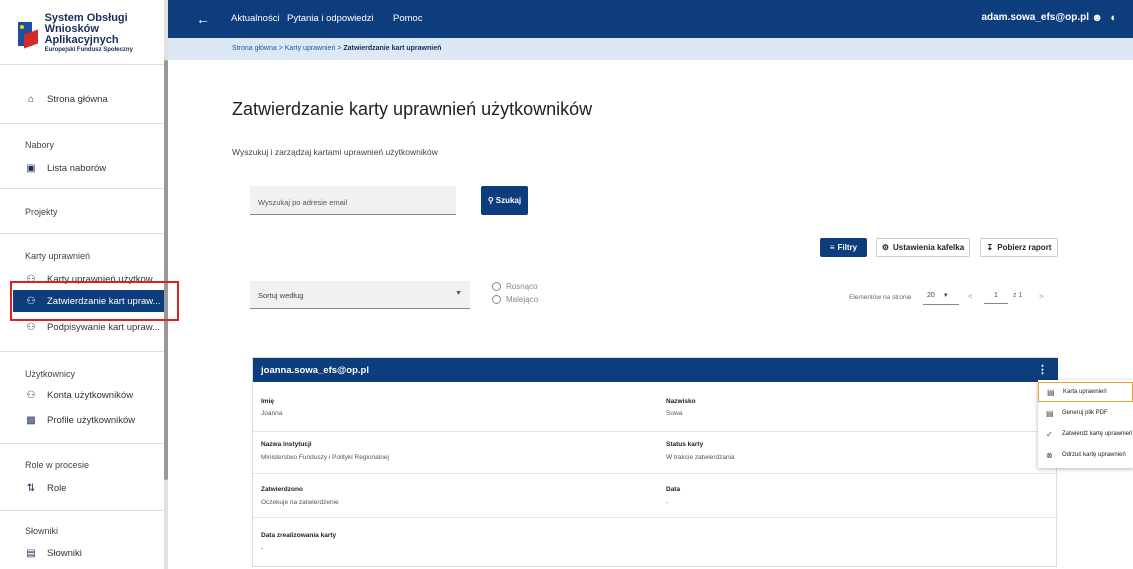 The height and width of the screenshot is (569, 1133). I want to click on section-title-slowniki: Słowniki, so click(42, 531).